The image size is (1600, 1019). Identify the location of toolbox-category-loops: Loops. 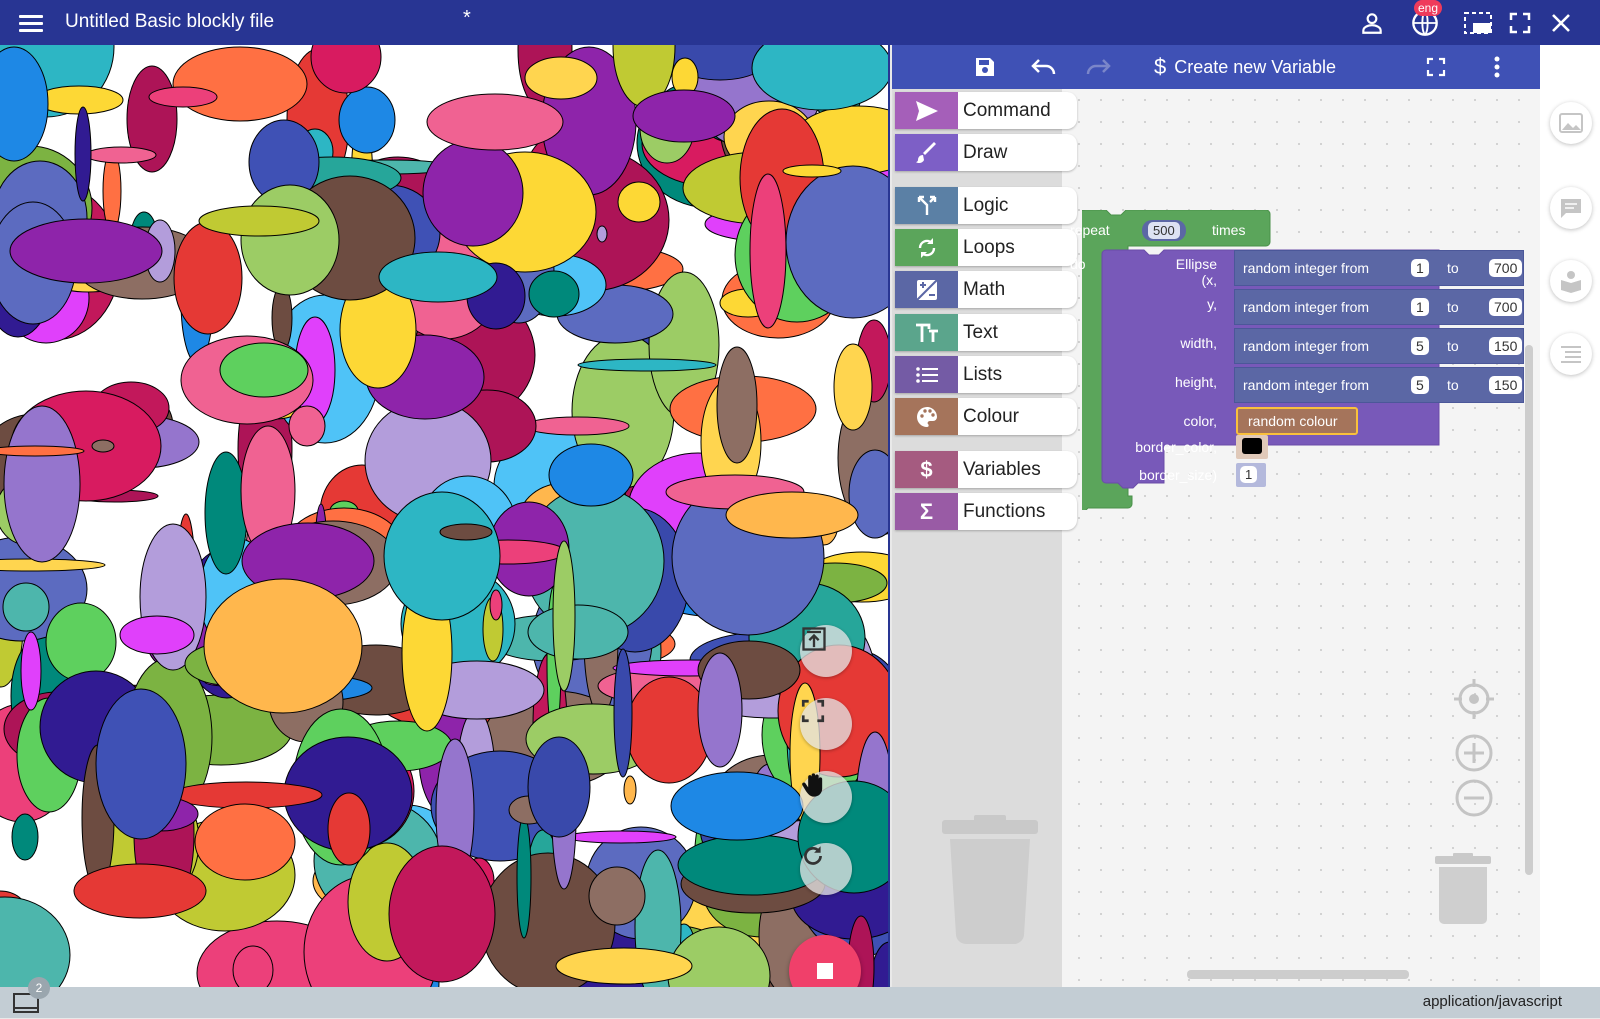
(986, 247).